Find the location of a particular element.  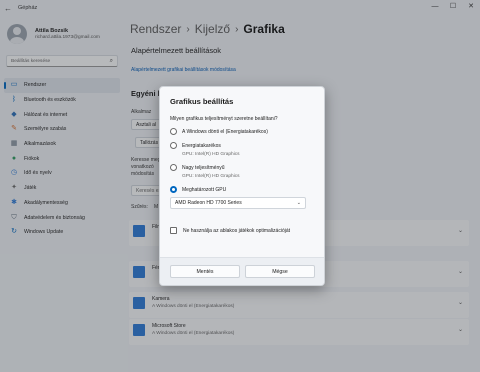

option-power-saving: Energiatakarékos is located at coordinates (195, 145).